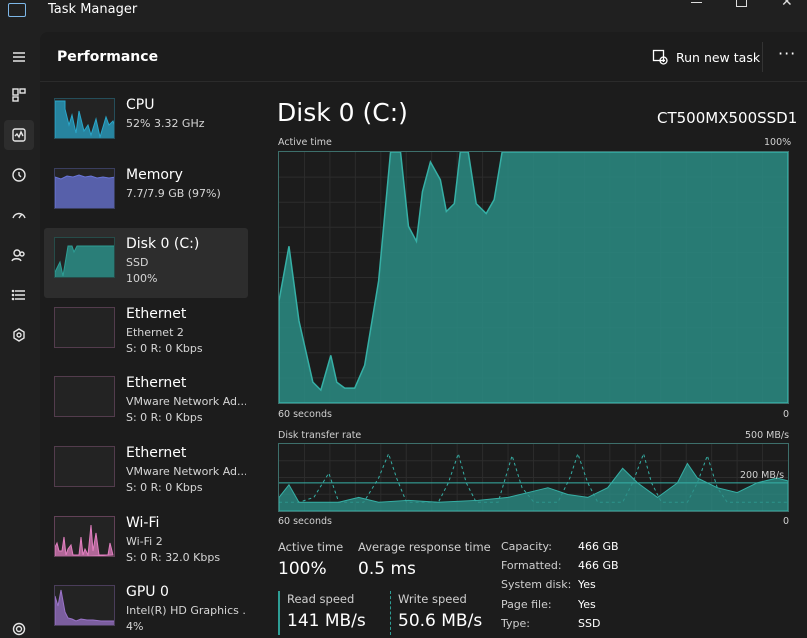  What do you see at coordinates (93, 9) in the screenshot?
I see `window-title: Task Manager` at bounding box center [93, 9].